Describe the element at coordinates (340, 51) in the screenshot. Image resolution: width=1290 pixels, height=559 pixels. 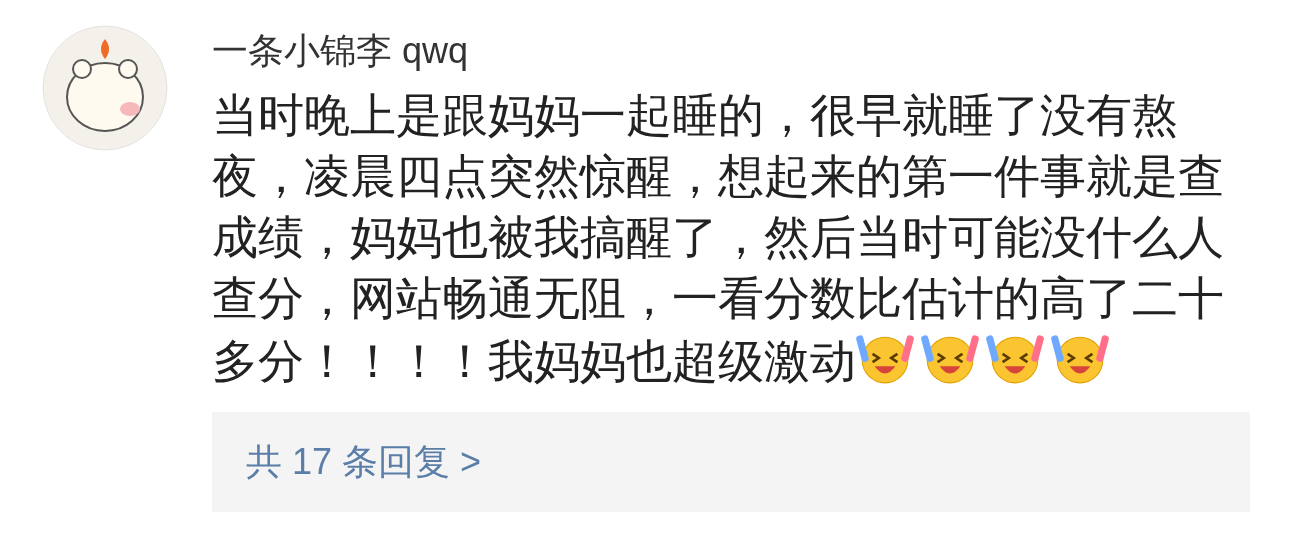
I see `username-link: 一条小锦李 qwq` at that location.